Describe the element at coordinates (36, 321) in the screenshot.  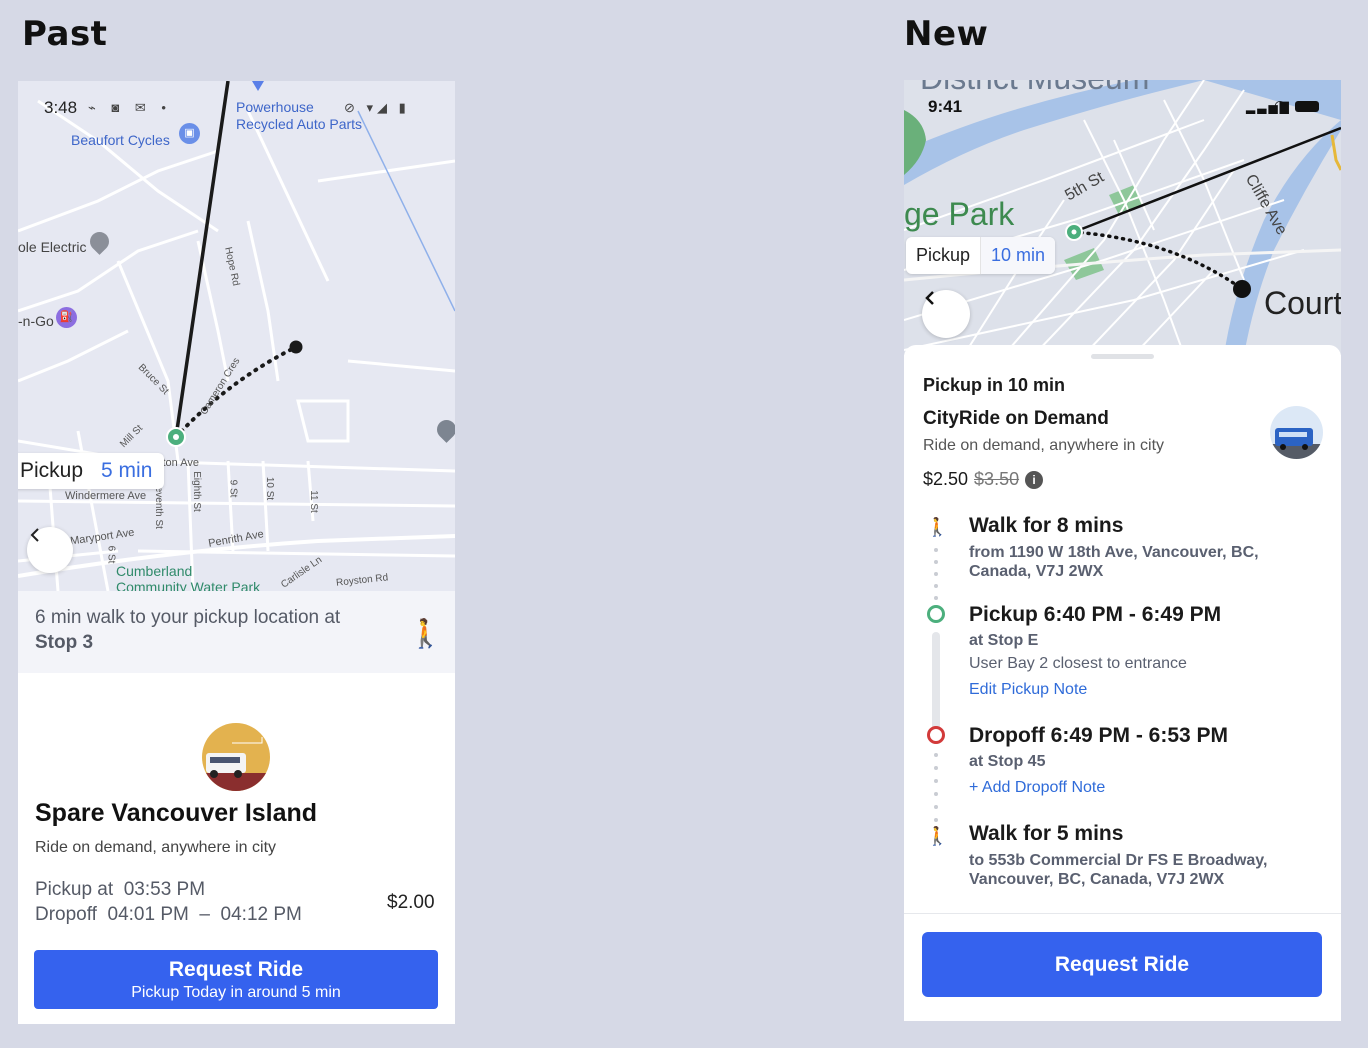
I see `map-label-ngo: -n-Go` at that location.